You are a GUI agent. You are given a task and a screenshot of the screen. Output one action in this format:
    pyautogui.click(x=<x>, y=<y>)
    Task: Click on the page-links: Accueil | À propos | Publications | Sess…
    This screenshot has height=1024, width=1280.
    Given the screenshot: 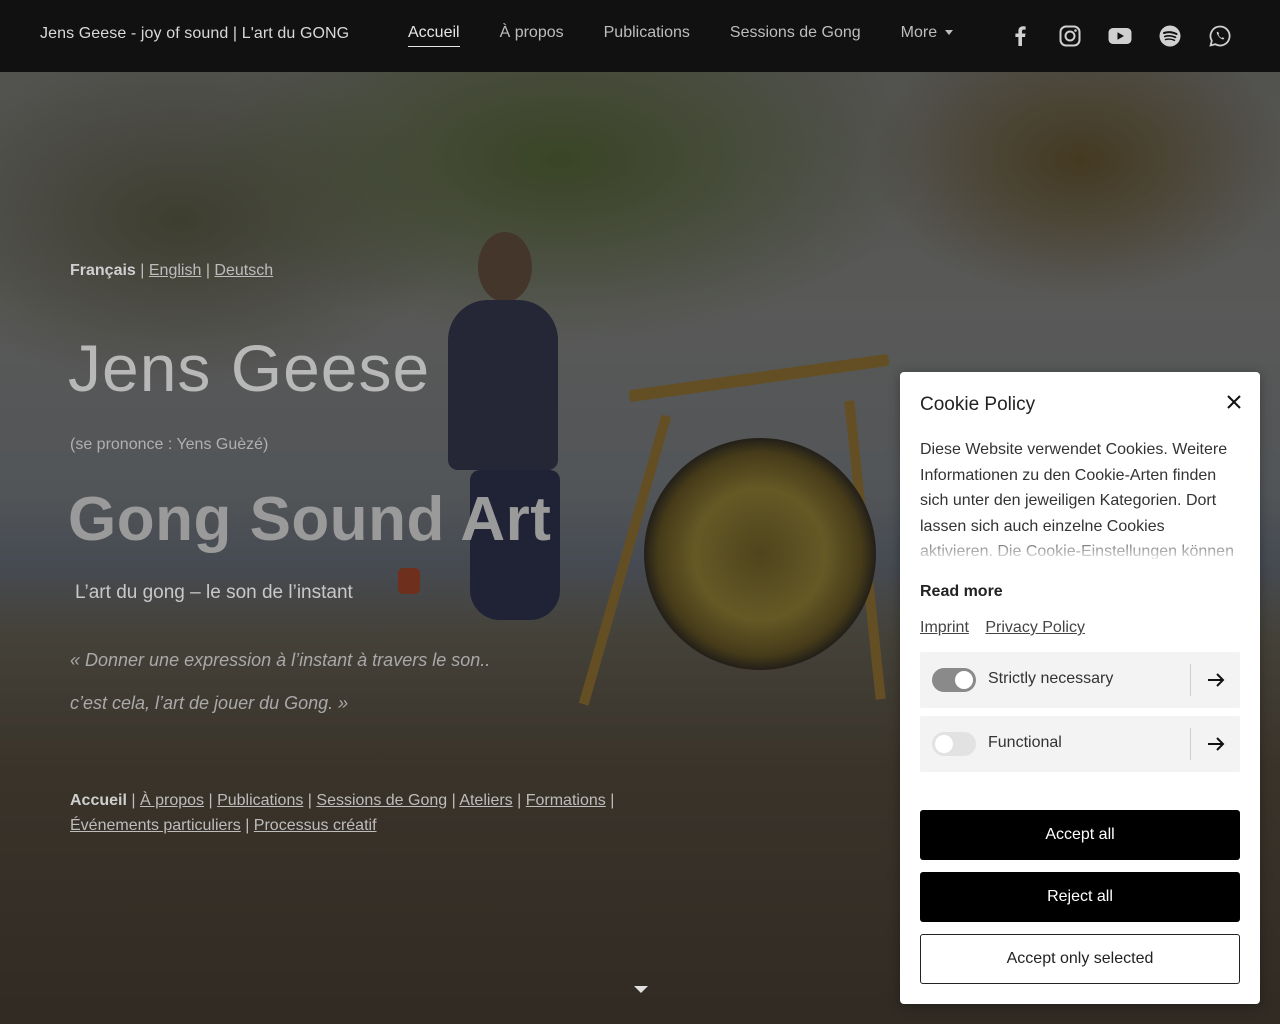 What is the action you would take?
    pyautogui.click(x=342, y=813)
    